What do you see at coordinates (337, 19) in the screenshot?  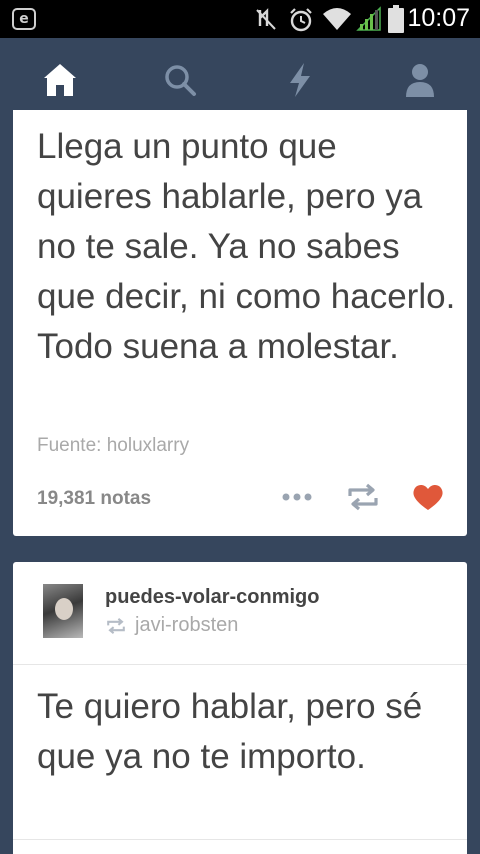 I see `wifi-icon` at bounding box center [337, 19].